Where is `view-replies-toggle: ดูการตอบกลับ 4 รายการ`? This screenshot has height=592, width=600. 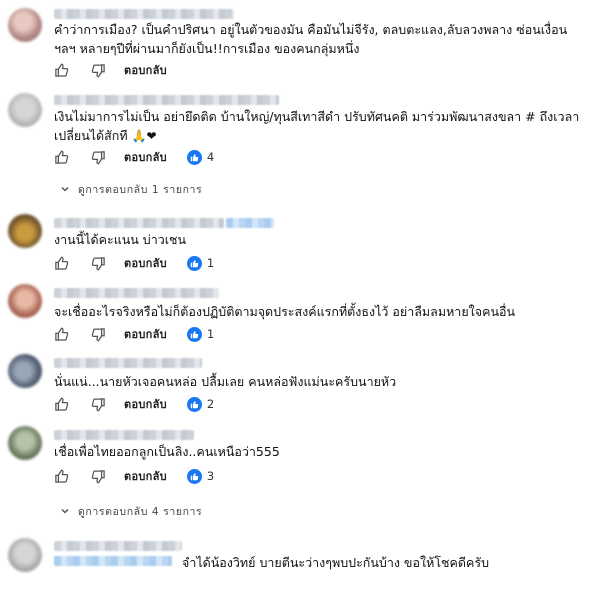 view-replies-toggle: ดูการตอบกลับ 4 รายการ is located at coordinates (131, 511).